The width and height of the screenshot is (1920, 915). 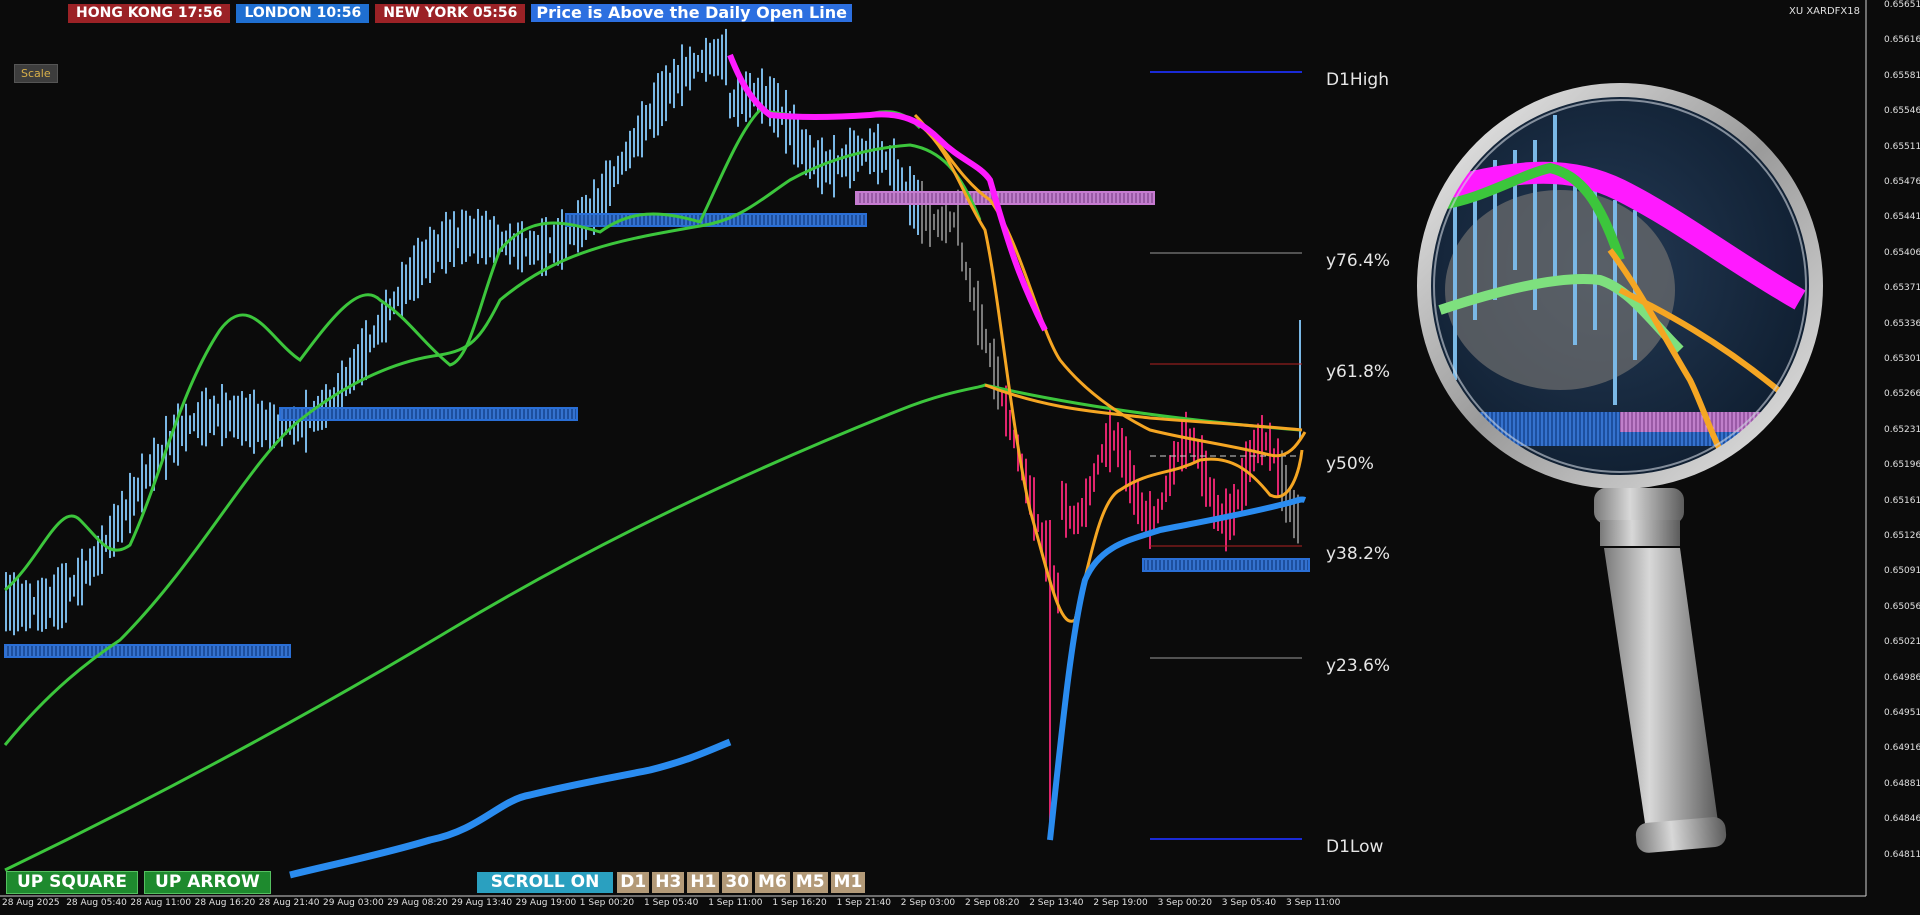 What do you see at coordinates (147, 651) in the screenshot?
I see `zone-blue-1-fill` at bounding box center [147, 651].